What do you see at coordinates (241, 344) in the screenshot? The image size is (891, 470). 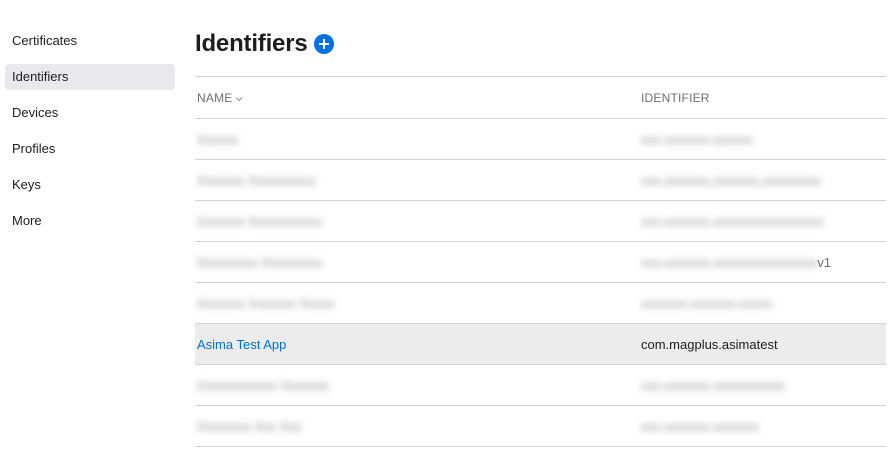 I see `row-name-link: Asima Test App` at bounding box center [241, 344].